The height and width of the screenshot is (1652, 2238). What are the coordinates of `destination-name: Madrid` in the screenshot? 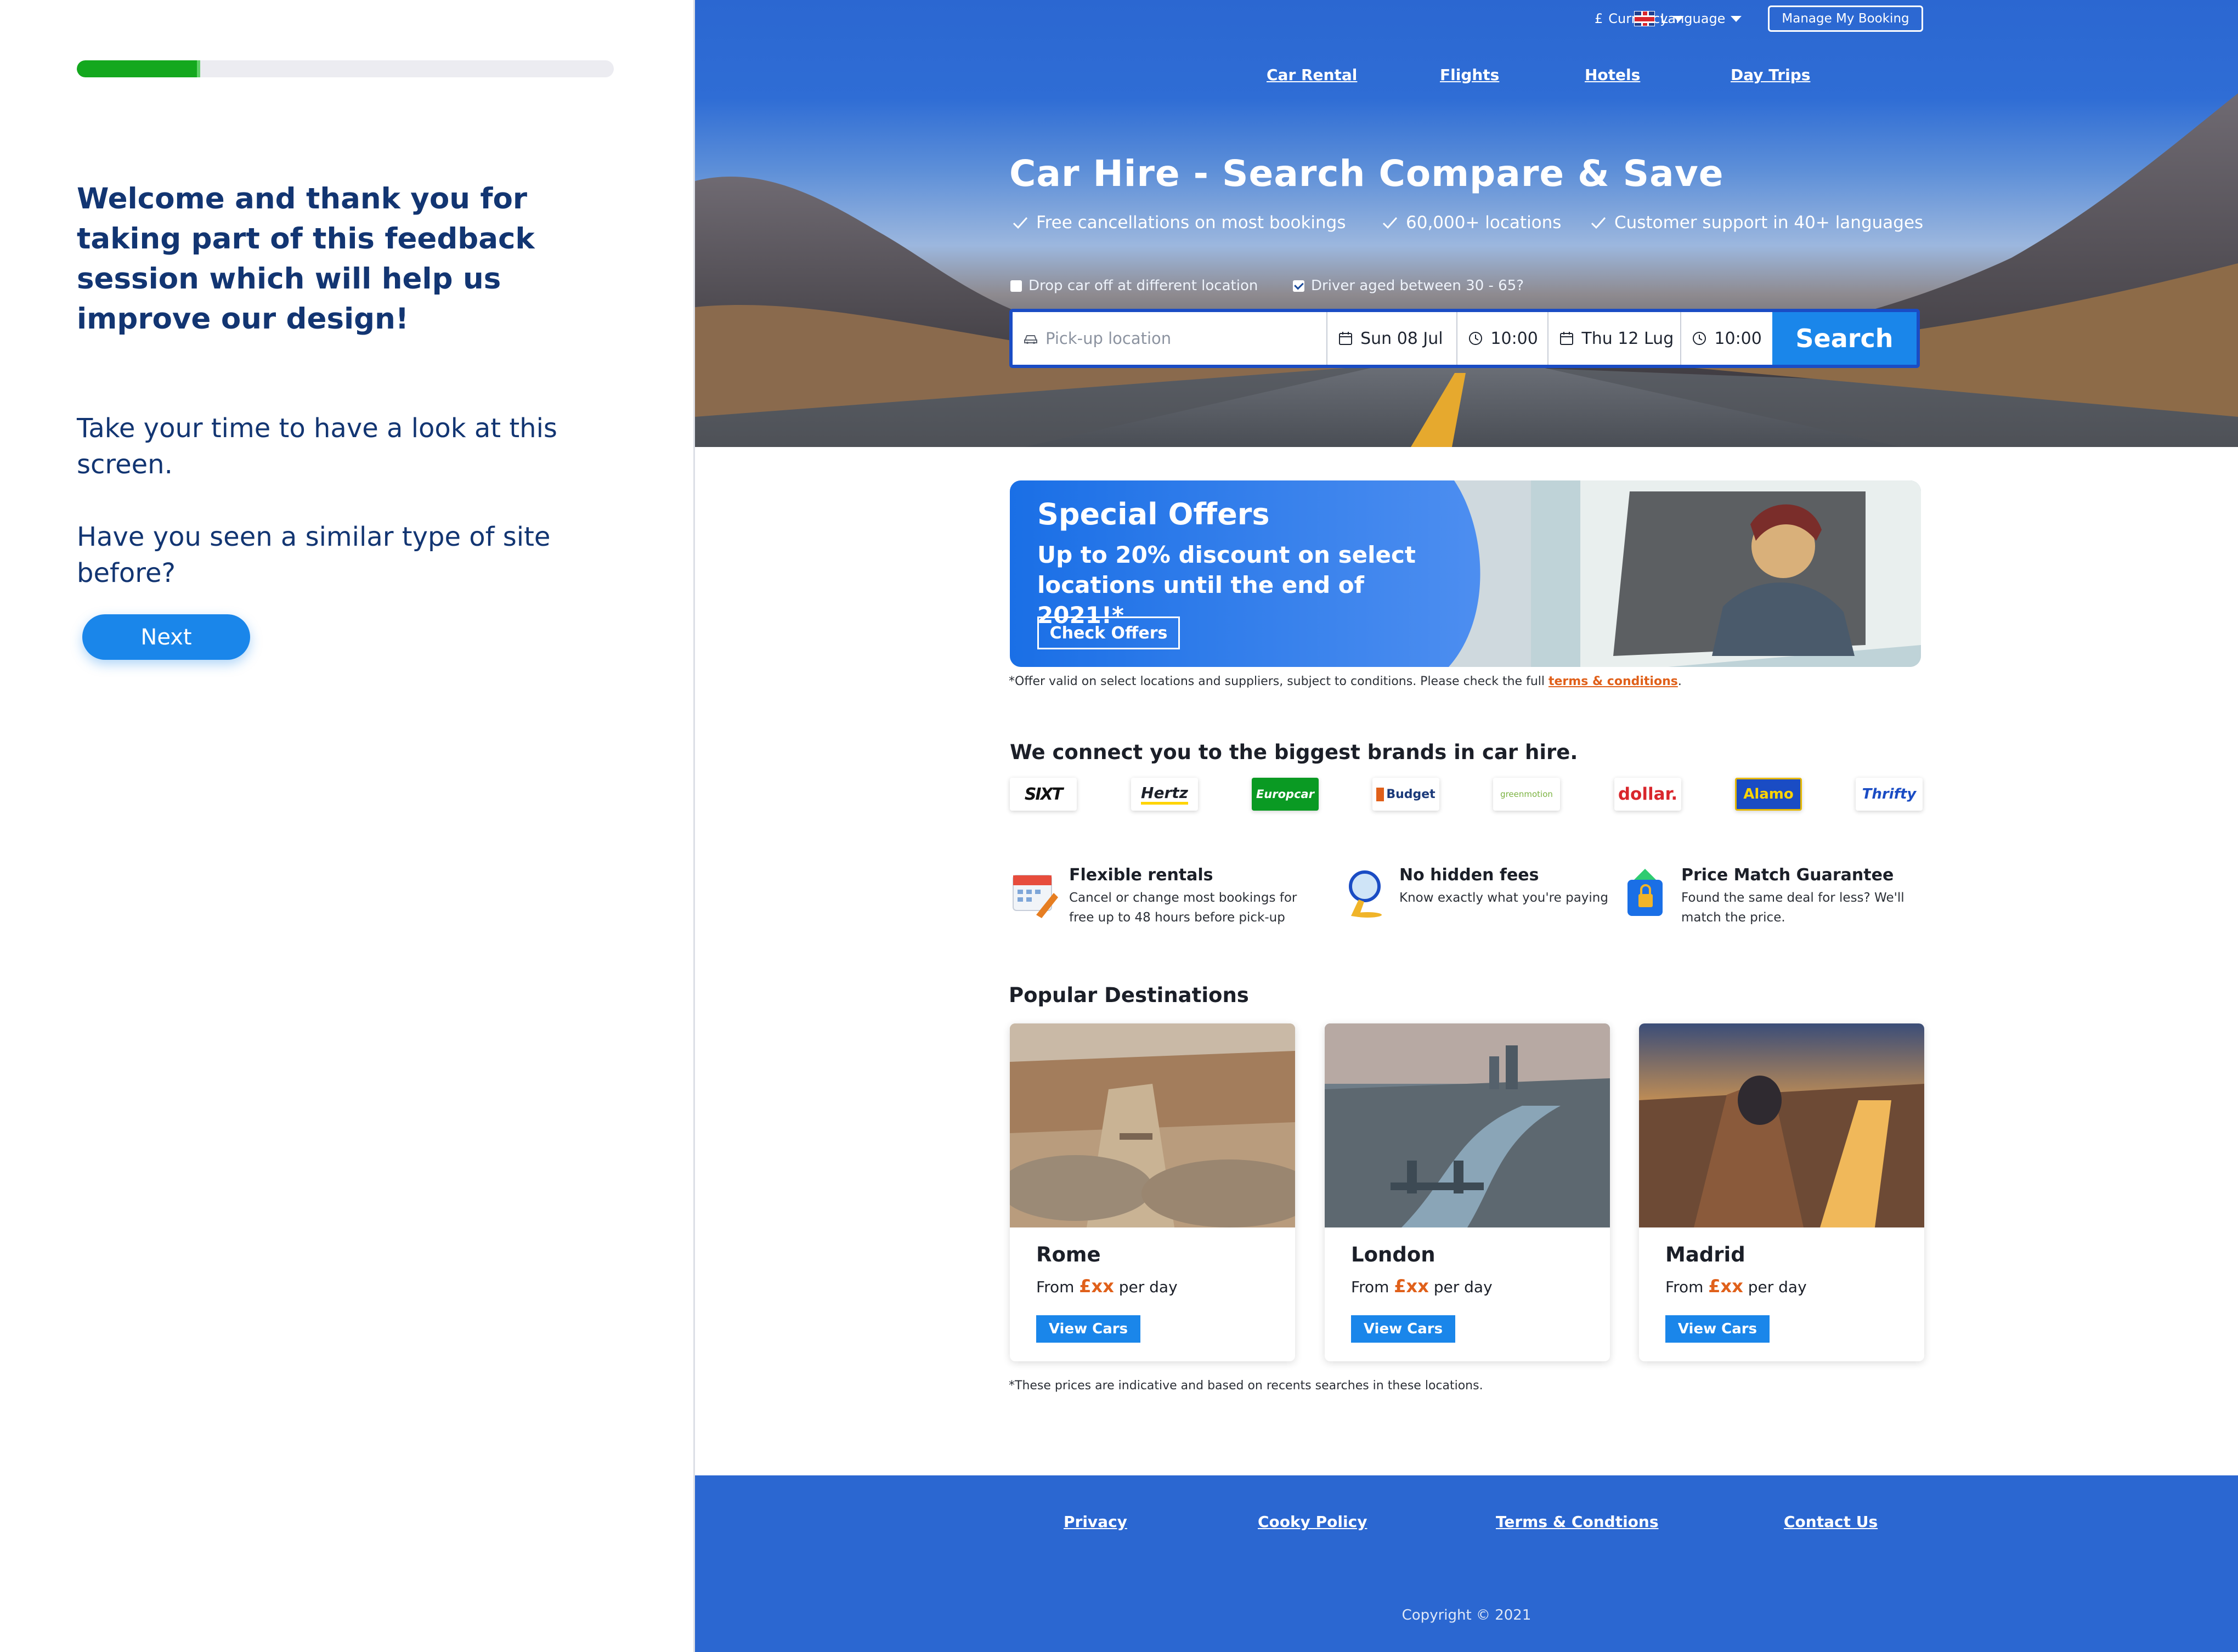 It's located at (1705, 1254).